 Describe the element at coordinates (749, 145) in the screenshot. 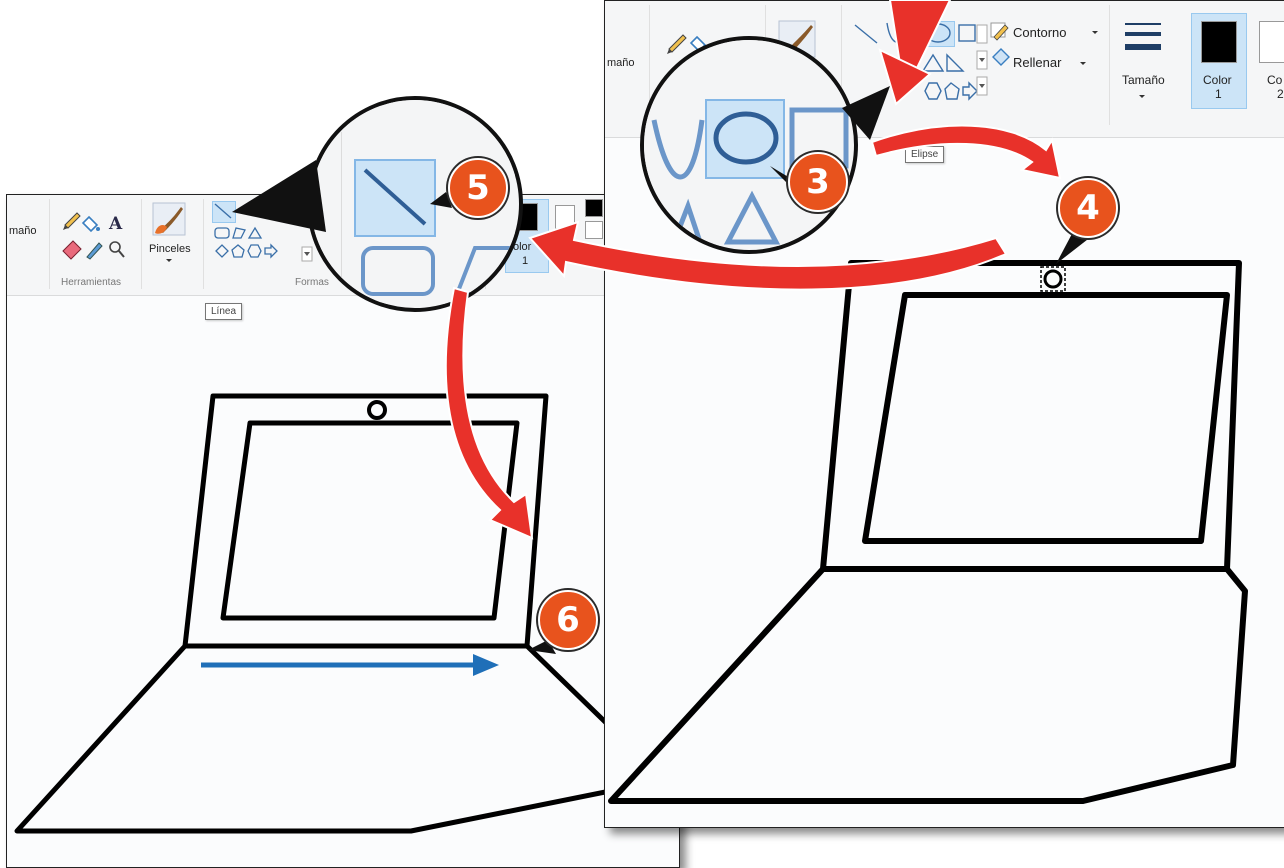

I see `magnifier-ellipse-tool` at that location.